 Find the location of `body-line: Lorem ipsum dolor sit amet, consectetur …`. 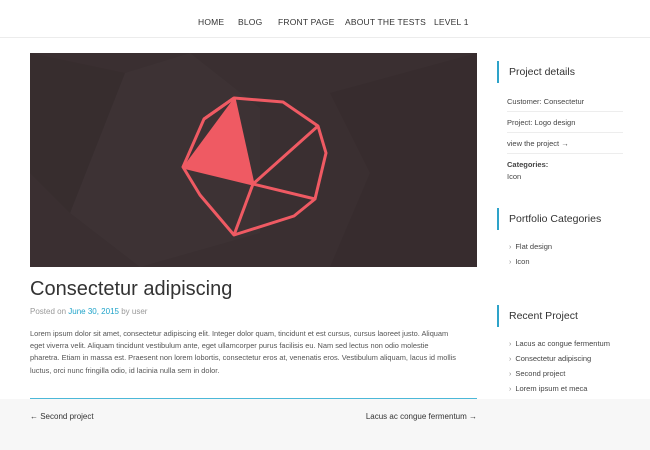

body-line: Lorem ipsum dolor sit amet, consectetur … is located at coordinates (239, 333).